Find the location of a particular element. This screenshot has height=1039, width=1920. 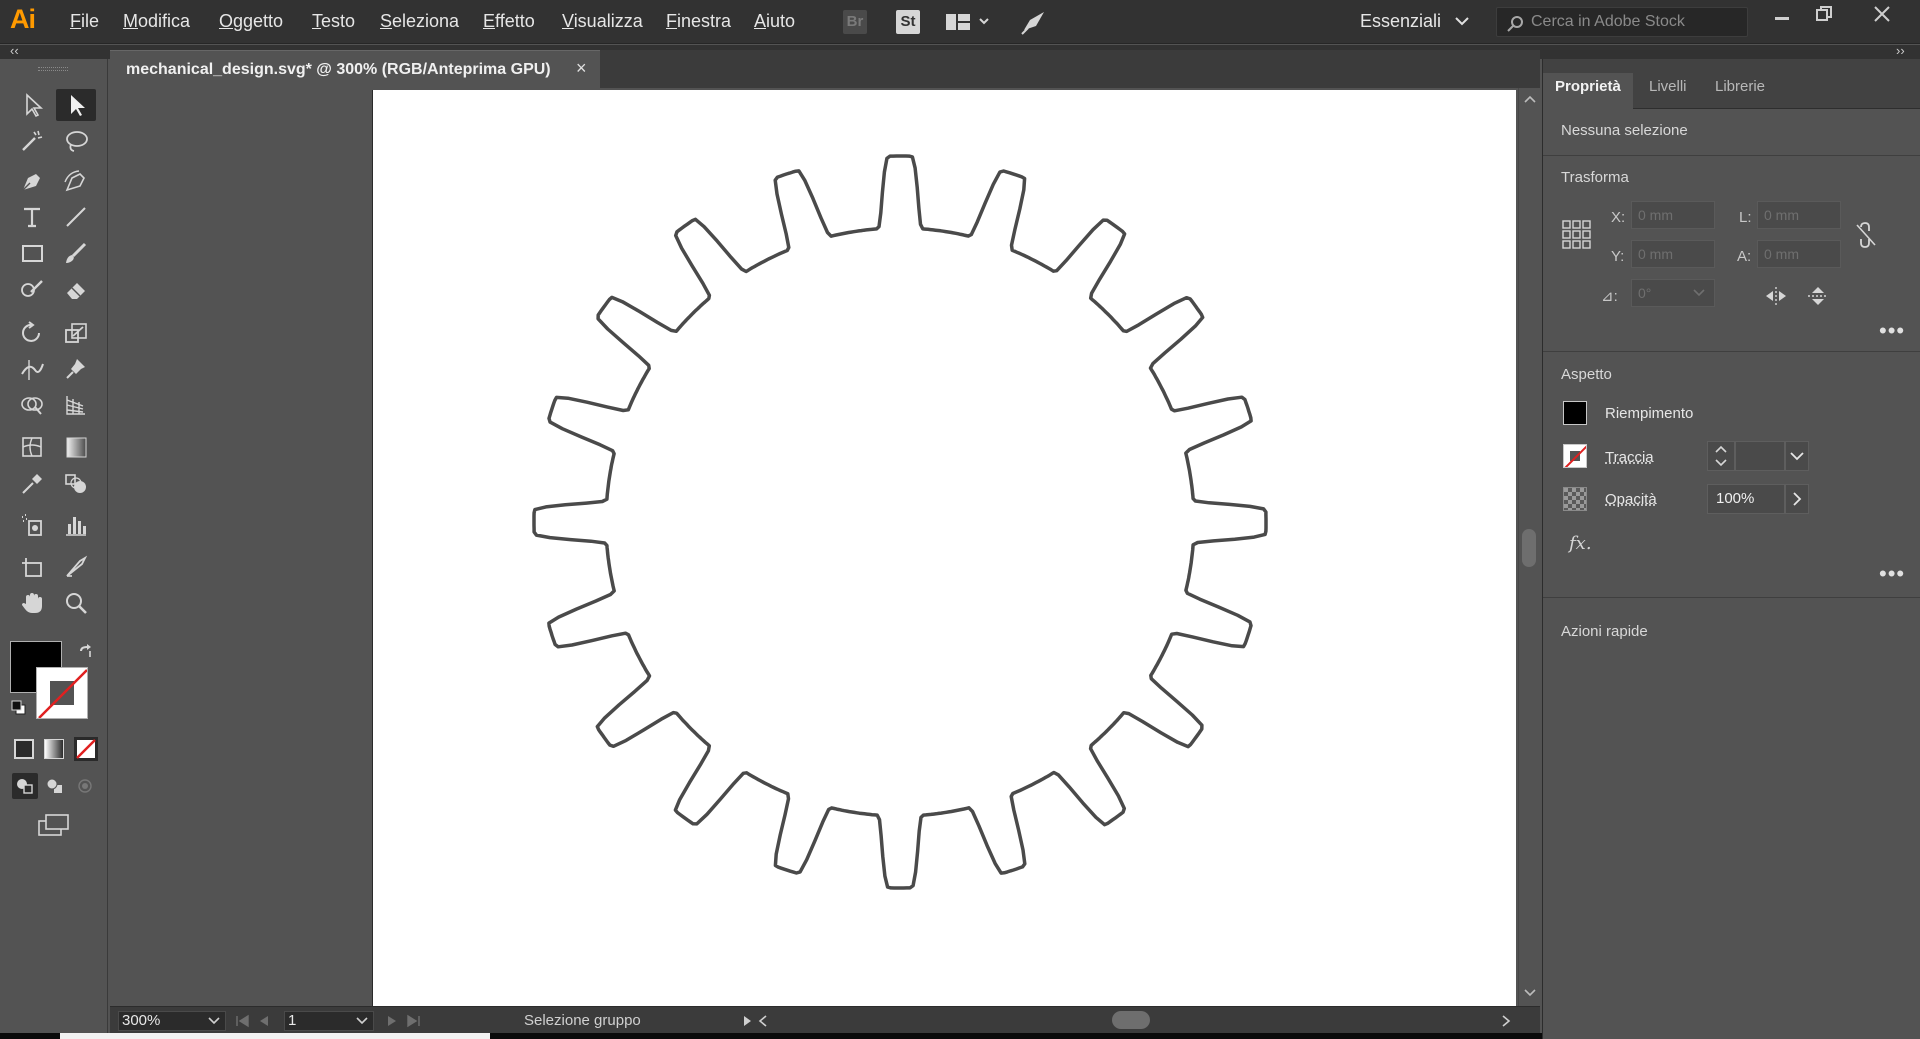

draw-normal-button is located at coordinates (25, 786).